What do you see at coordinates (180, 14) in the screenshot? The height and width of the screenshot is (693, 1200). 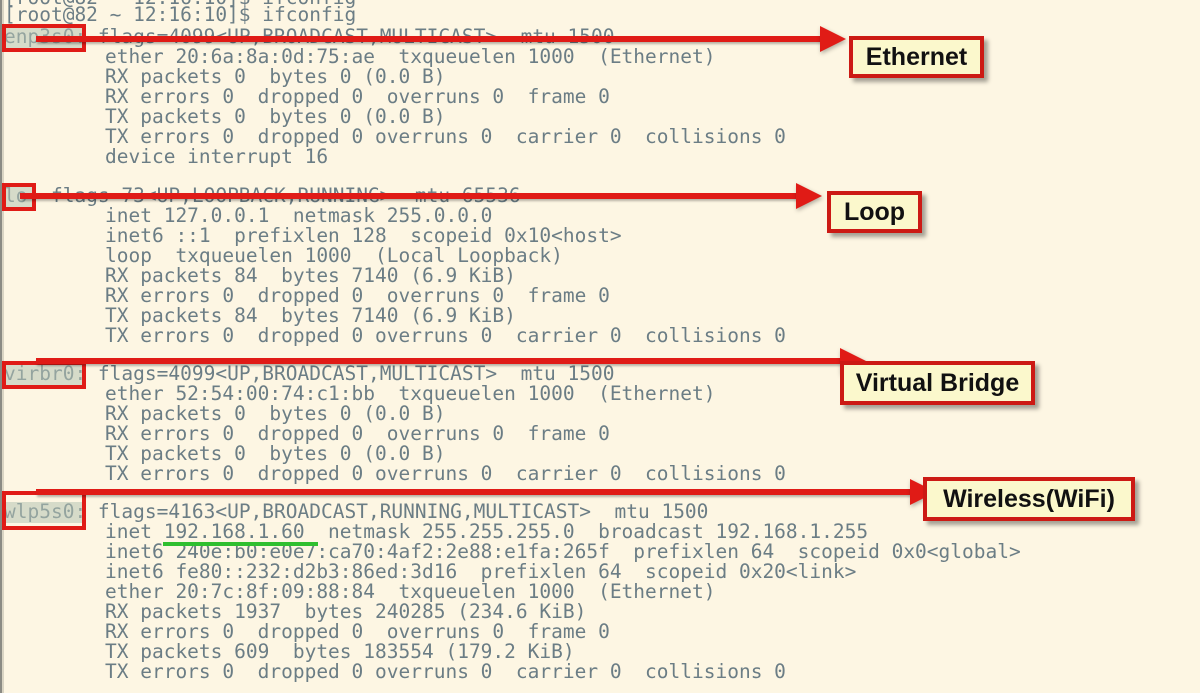 I see `terminal-line-prompt: [root@82 ~ 12:16:10]$ ifconfig` at bounding box center [180, 14].